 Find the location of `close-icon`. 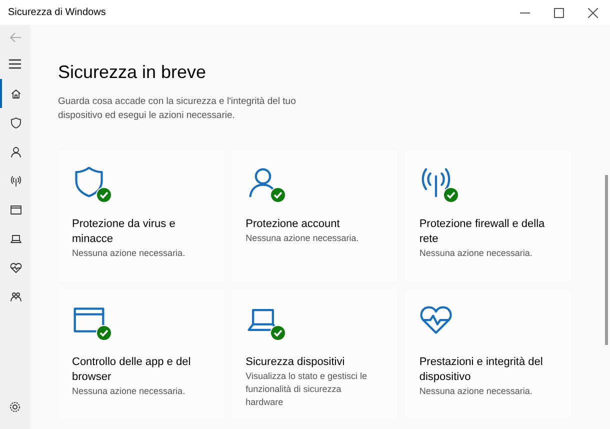

close-icon is located at coordinates (593, 13).